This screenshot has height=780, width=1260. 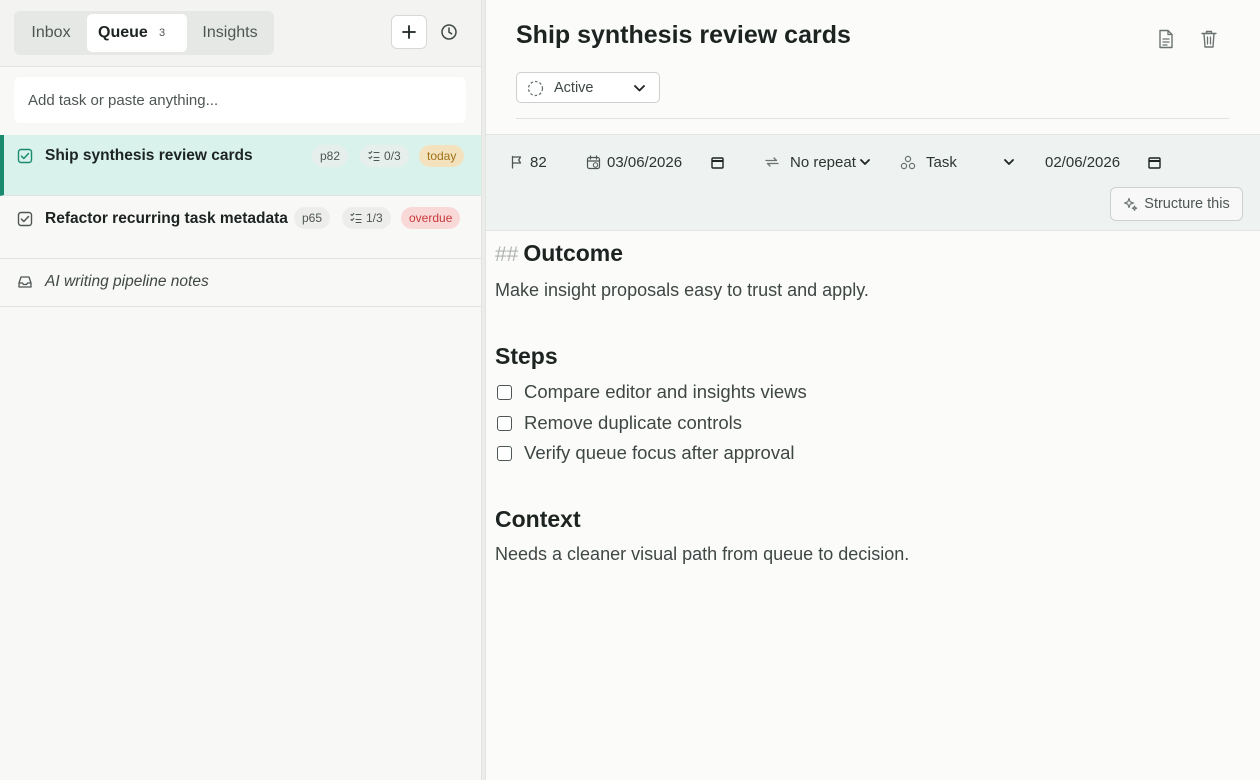 What do you see at coordinates (162, 33) in the screenshot?
I see `queue-count-badge: 3` at bounding box center [162, 33].